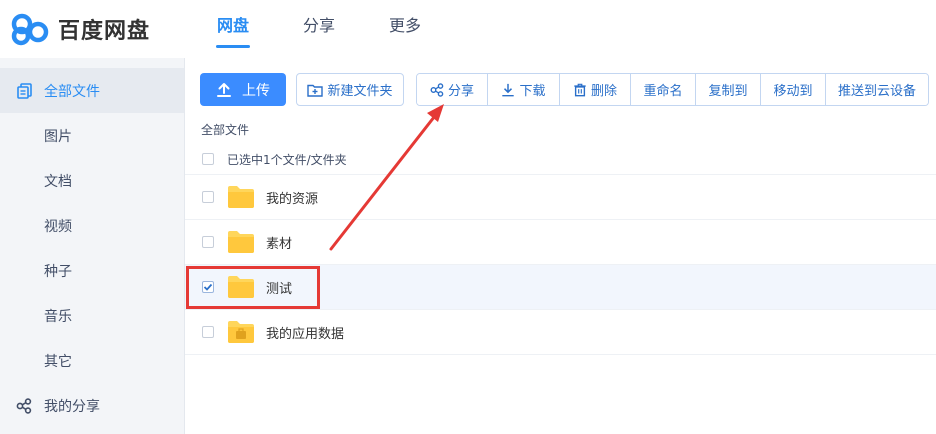 This screenshot has width=936, height=434. Describe the element at coordinates (279, 242) in the screenshot. I see `file-name: 素材` at that location.